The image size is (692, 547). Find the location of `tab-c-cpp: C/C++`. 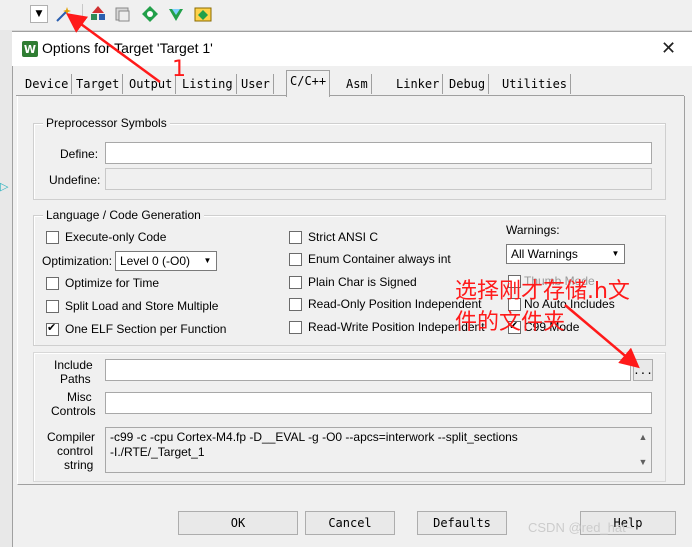

tab-c-cpp: C/C++ is located at coordinates (308, 83).